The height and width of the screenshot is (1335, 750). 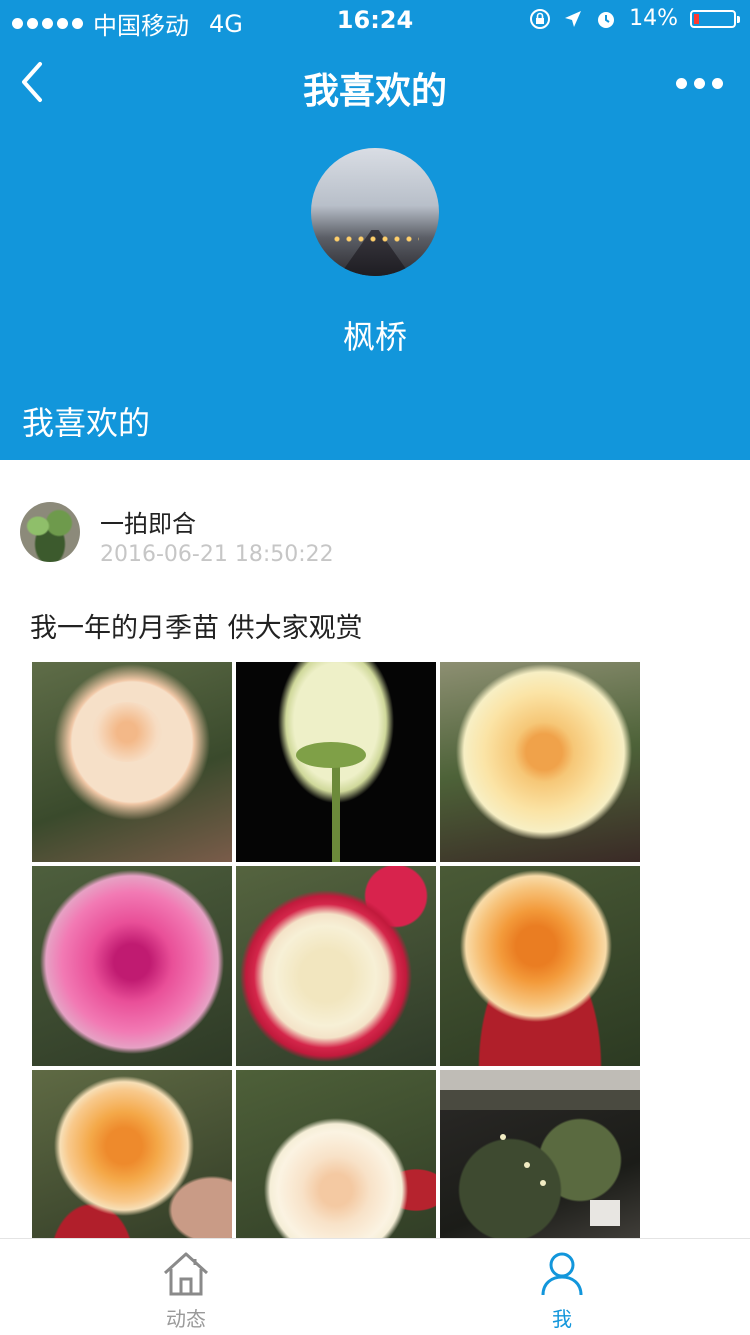 What do you see at coordinates (374, 337) in the screenshot?
I see `profile-name: 枫桥` at bounding box center [374, 337].